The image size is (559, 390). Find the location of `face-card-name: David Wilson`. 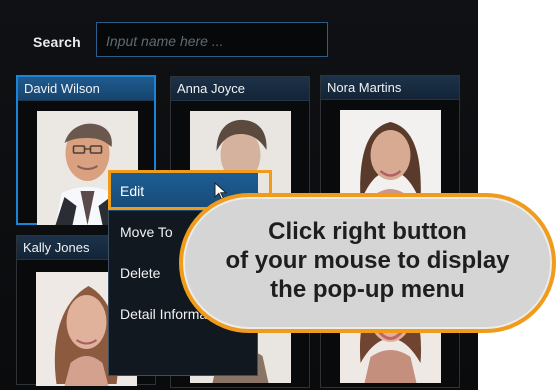

face-card-name: David Wilson is located at coordinates (86, 89).